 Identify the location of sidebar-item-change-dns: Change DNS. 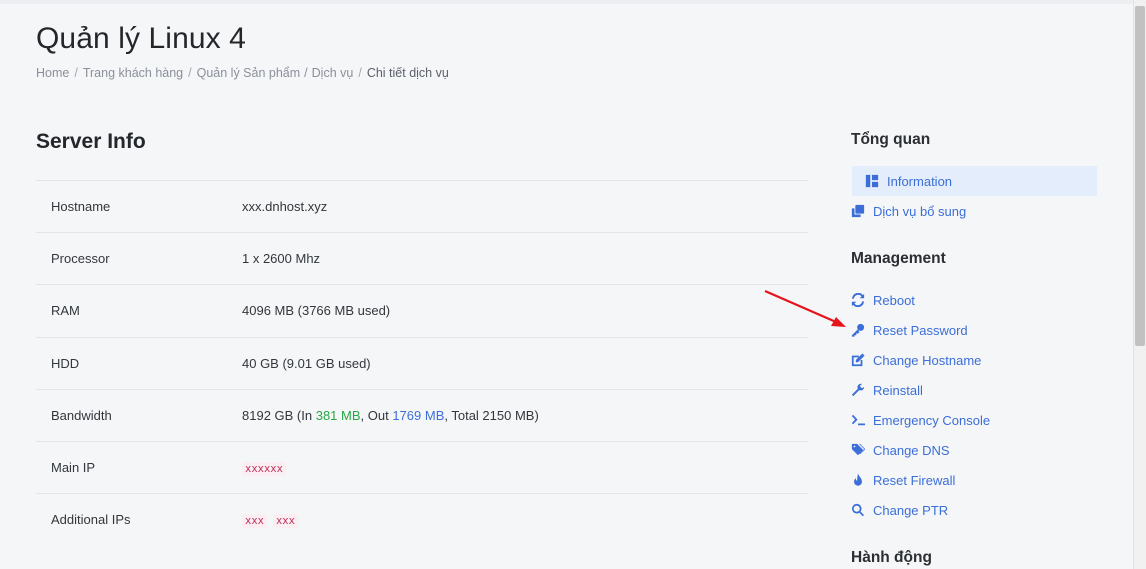
(974, 450).